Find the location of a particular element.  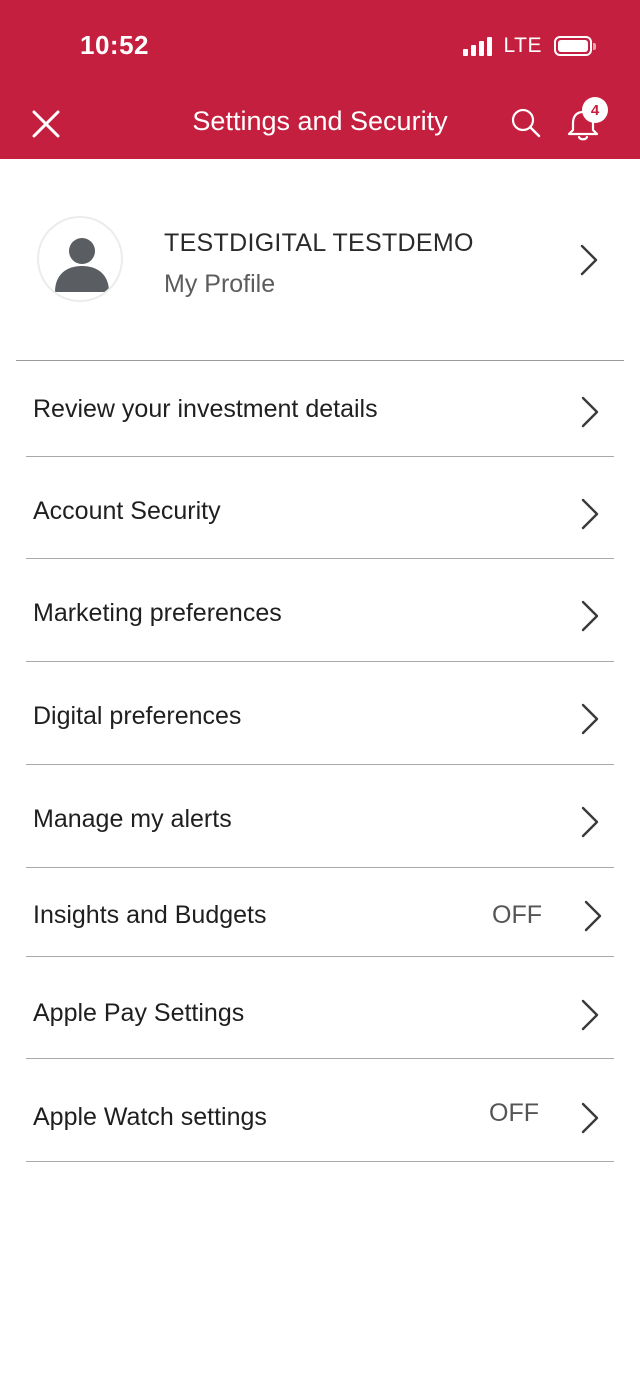

status-indicators: LTE is located at coordinates (529, 46).